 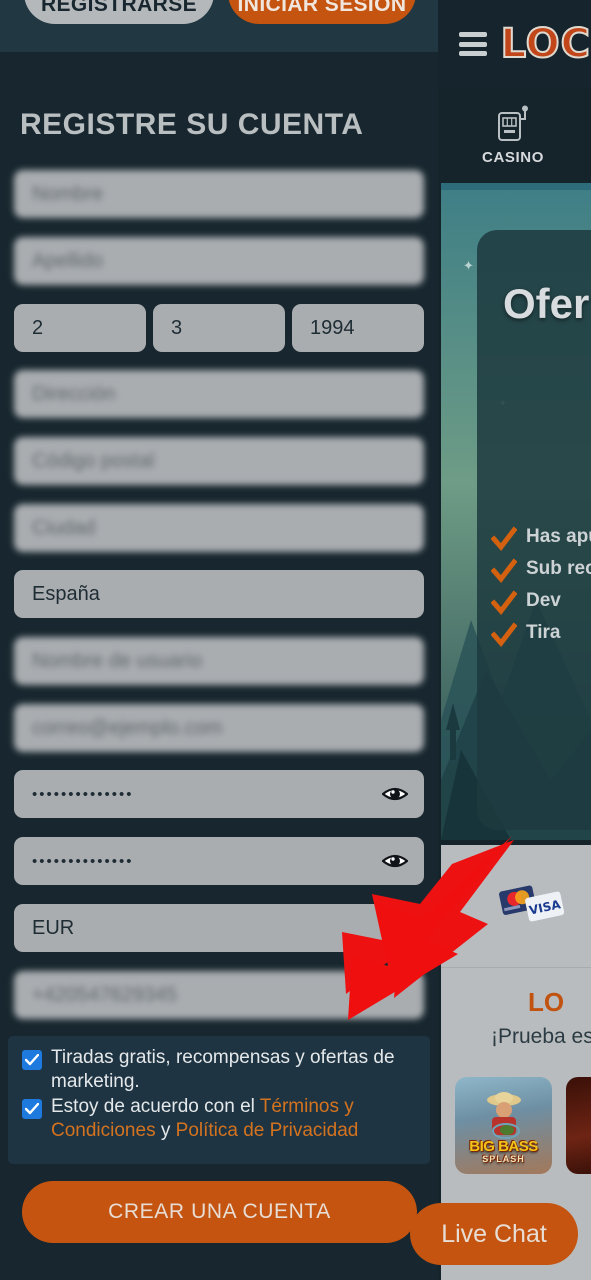 What do you see at coordinates (119, 12) in the screenshot?
I see `tab-registrarse: REGISTRARSE` at bounding box center [119, 12].